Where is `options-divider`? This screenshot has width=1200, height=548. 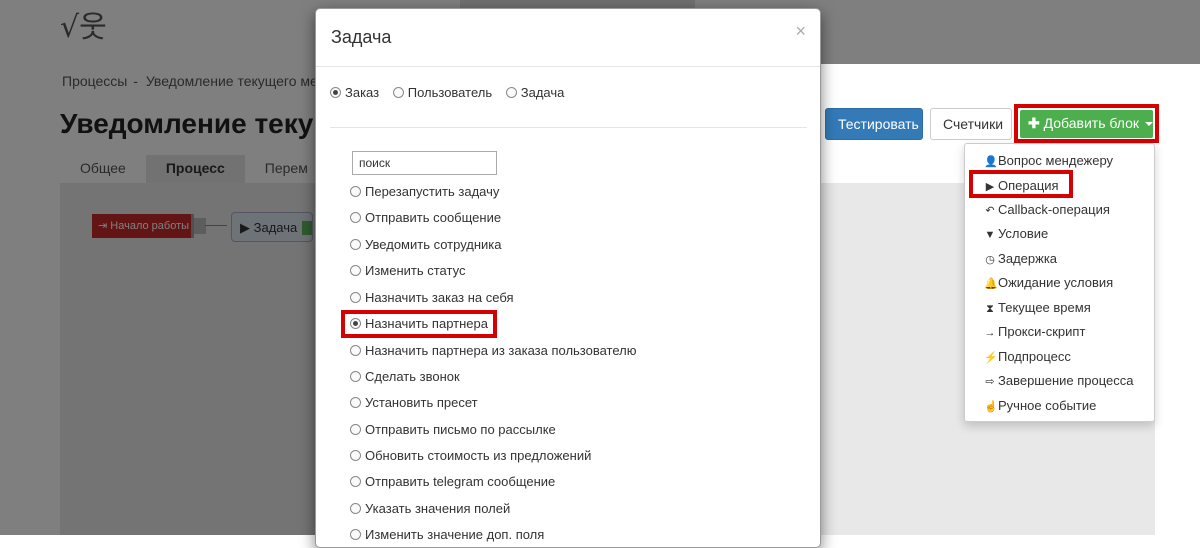
options-divider is located at coordinates (568, 127).